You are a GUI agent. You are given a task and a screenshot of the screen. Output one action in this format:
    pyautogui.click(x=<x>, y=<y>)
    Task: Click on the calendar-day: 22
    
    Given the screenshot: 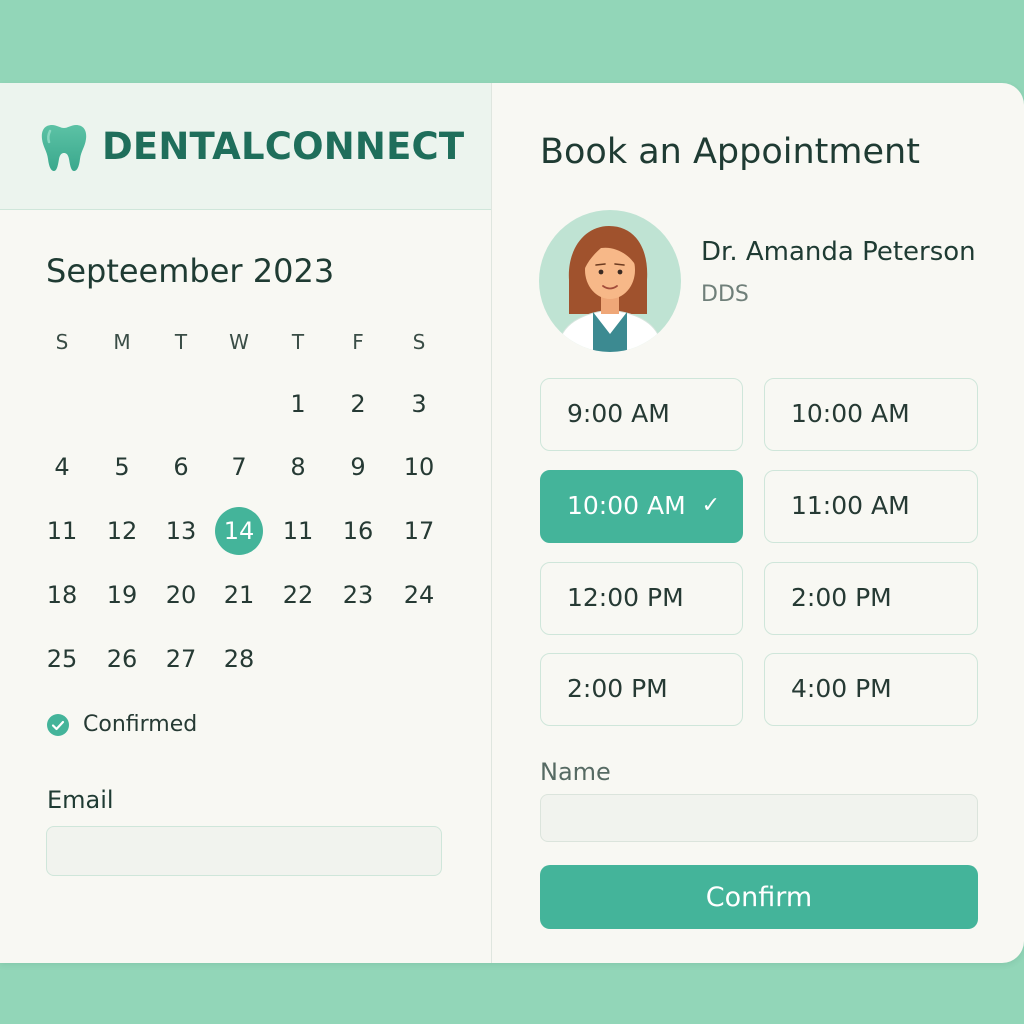 What is the action you would take?
    pyautogui.click(x=298, y=595)
    